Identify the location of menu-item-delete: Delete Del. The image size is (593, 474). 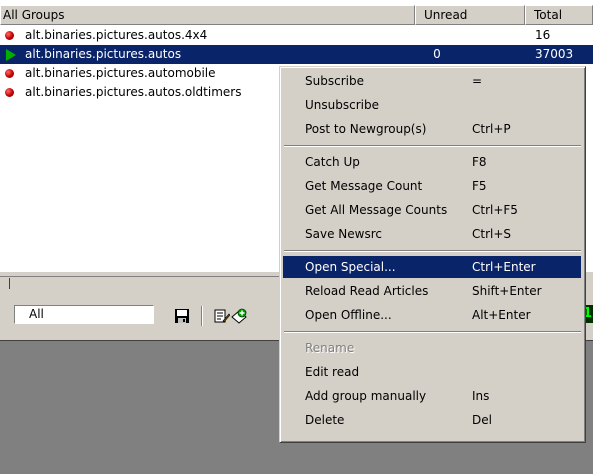
(432, 420).